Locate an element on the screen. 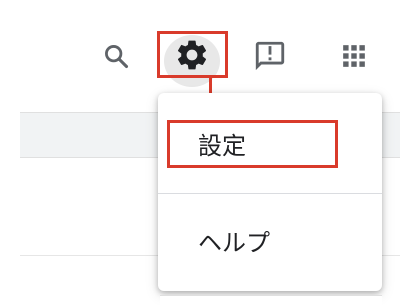  menu-divider is located at coordinates (270, 193).